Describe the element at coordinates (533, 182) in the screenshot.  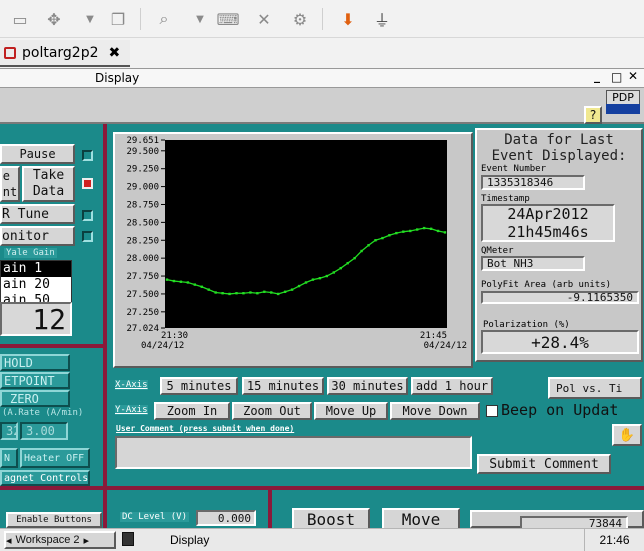
I see `event-number-value: 1335318346` at that location.